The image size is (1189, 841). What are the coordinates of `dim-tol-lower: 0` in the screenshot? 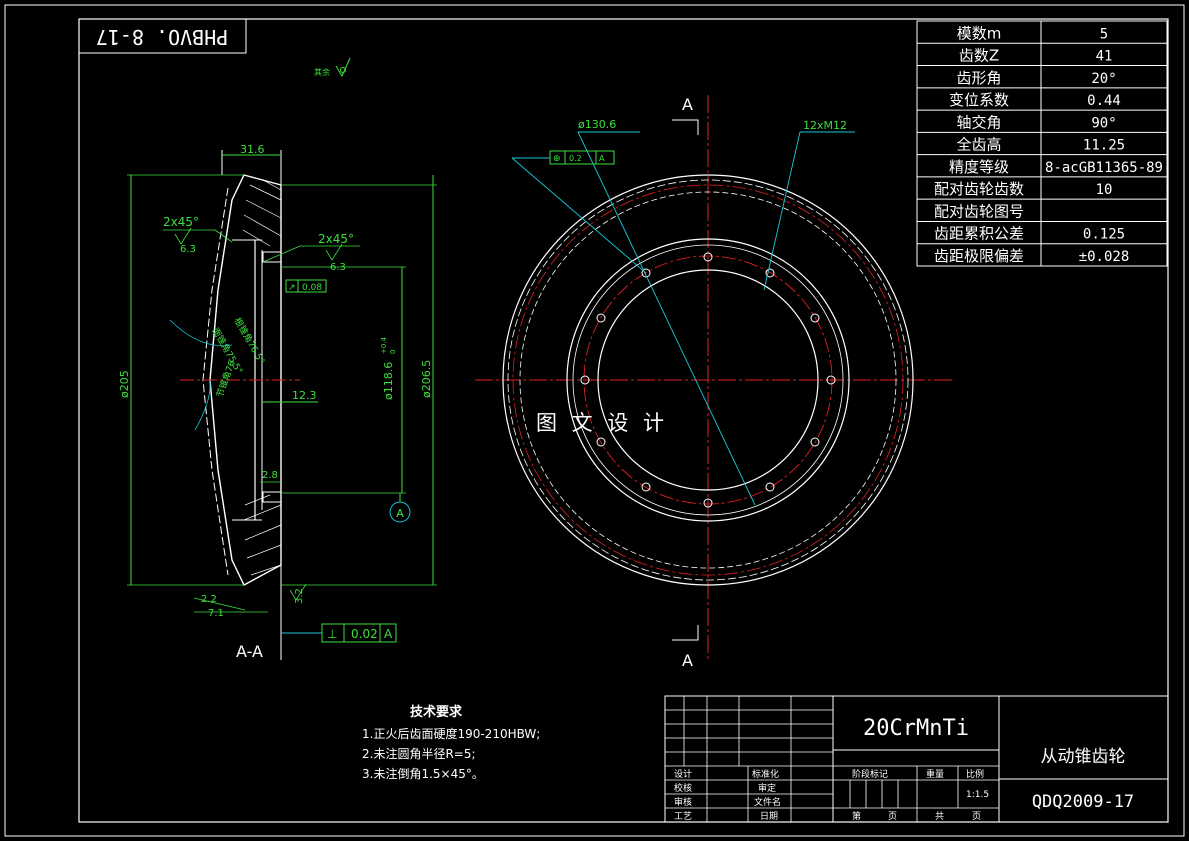 It's located at (393, 352).